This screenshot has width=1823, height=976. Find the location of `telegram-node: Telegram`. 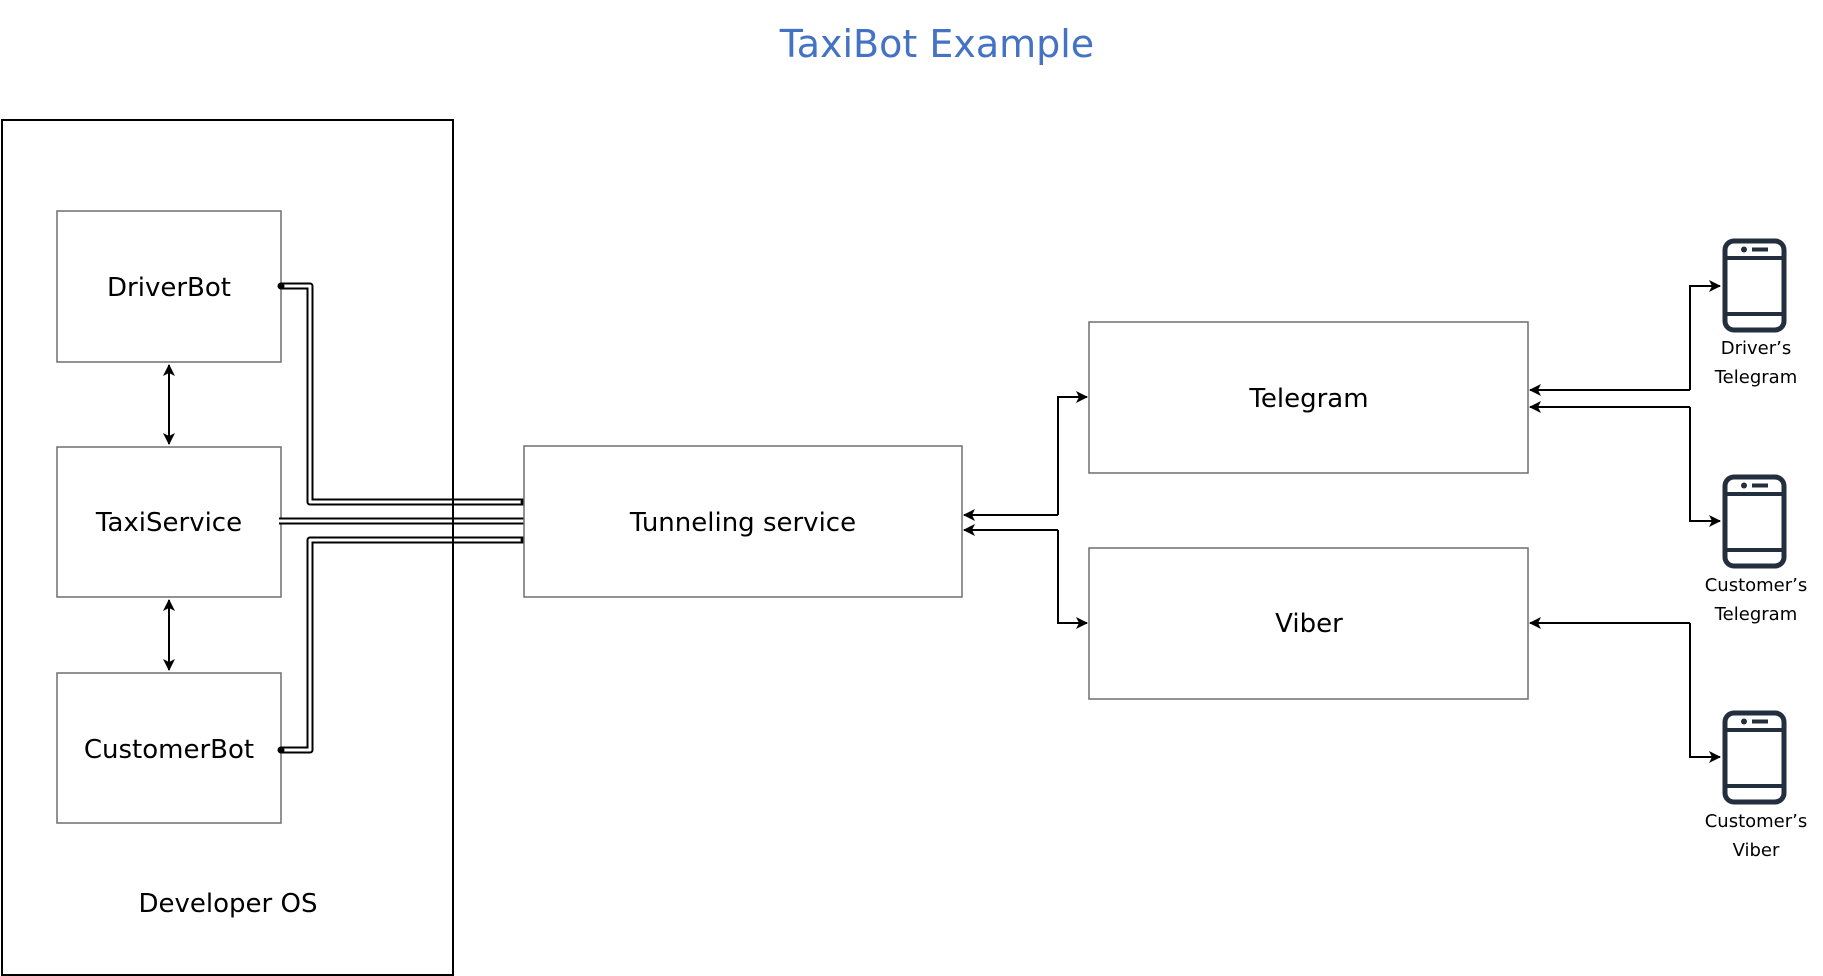

telegram-node: Telegram is located at coordinates (1308, 397).